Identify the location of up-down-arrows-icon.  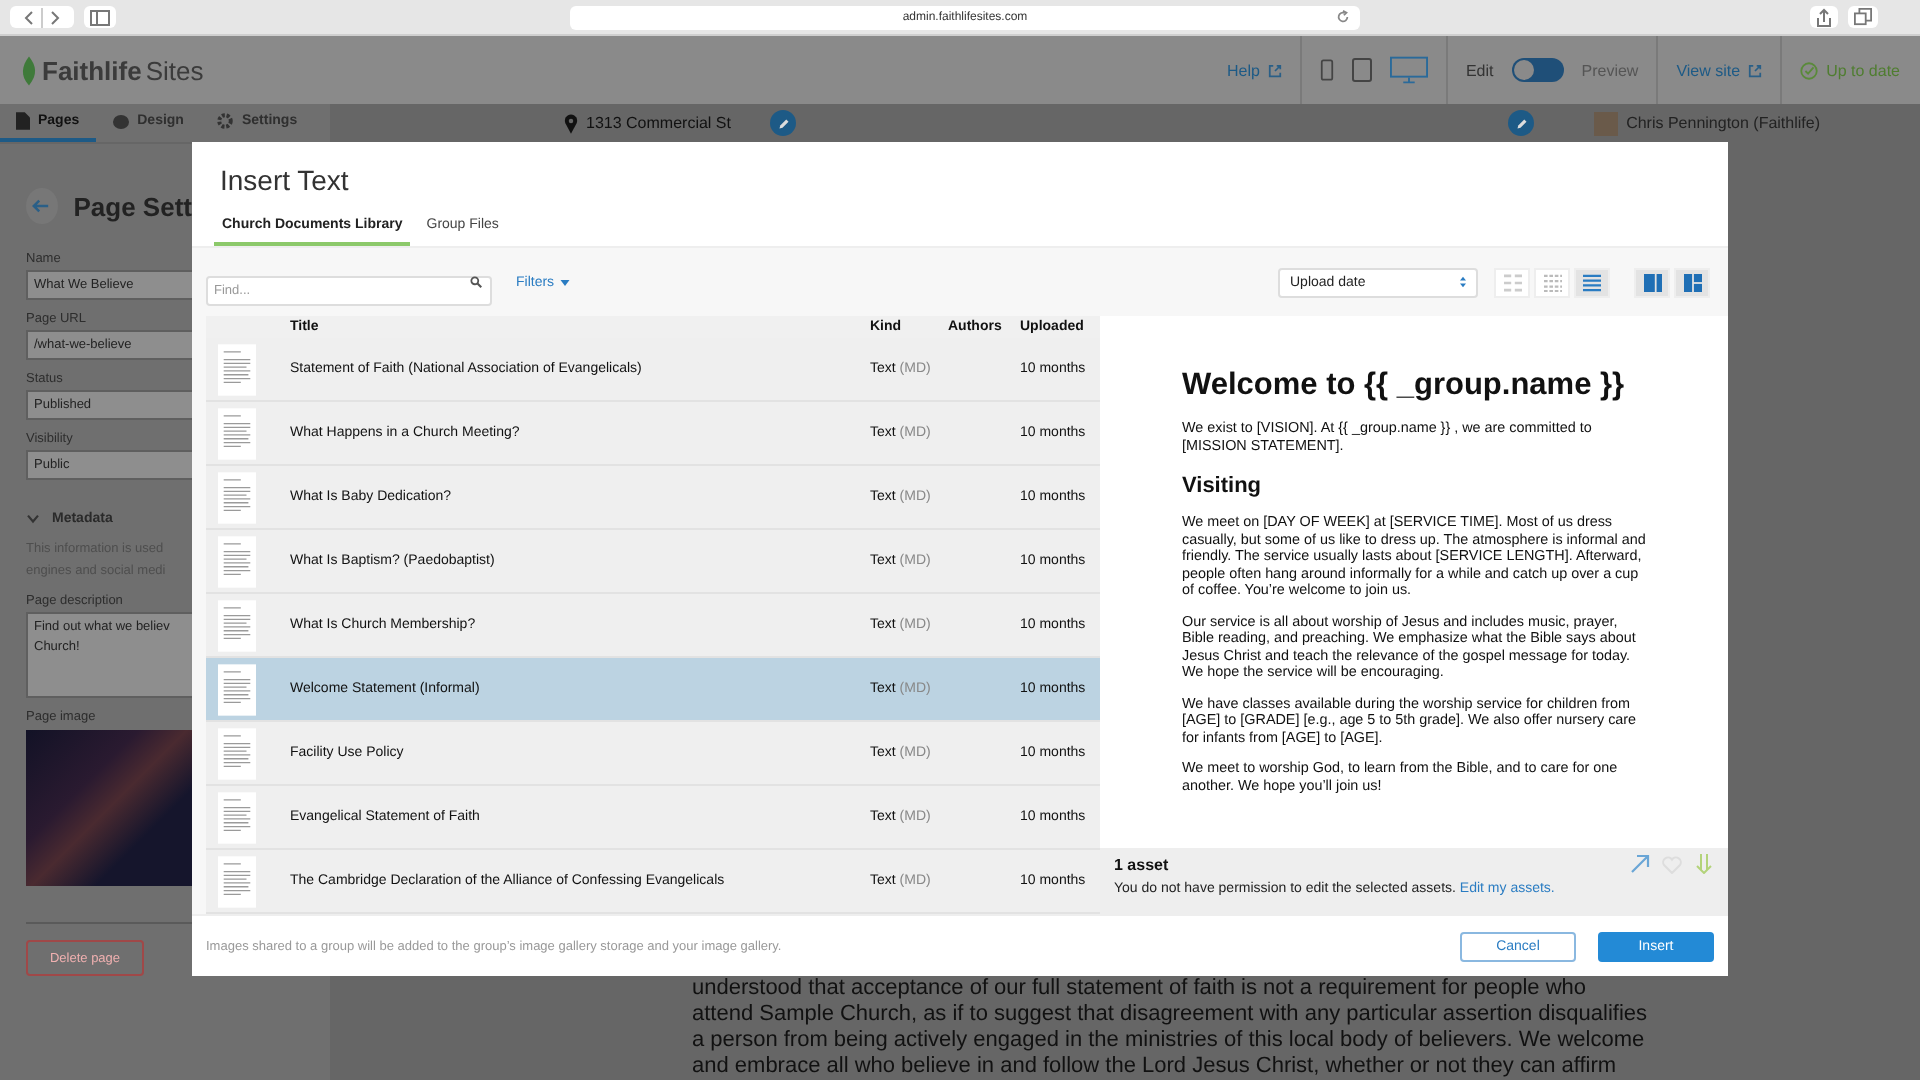
(1463, 282).